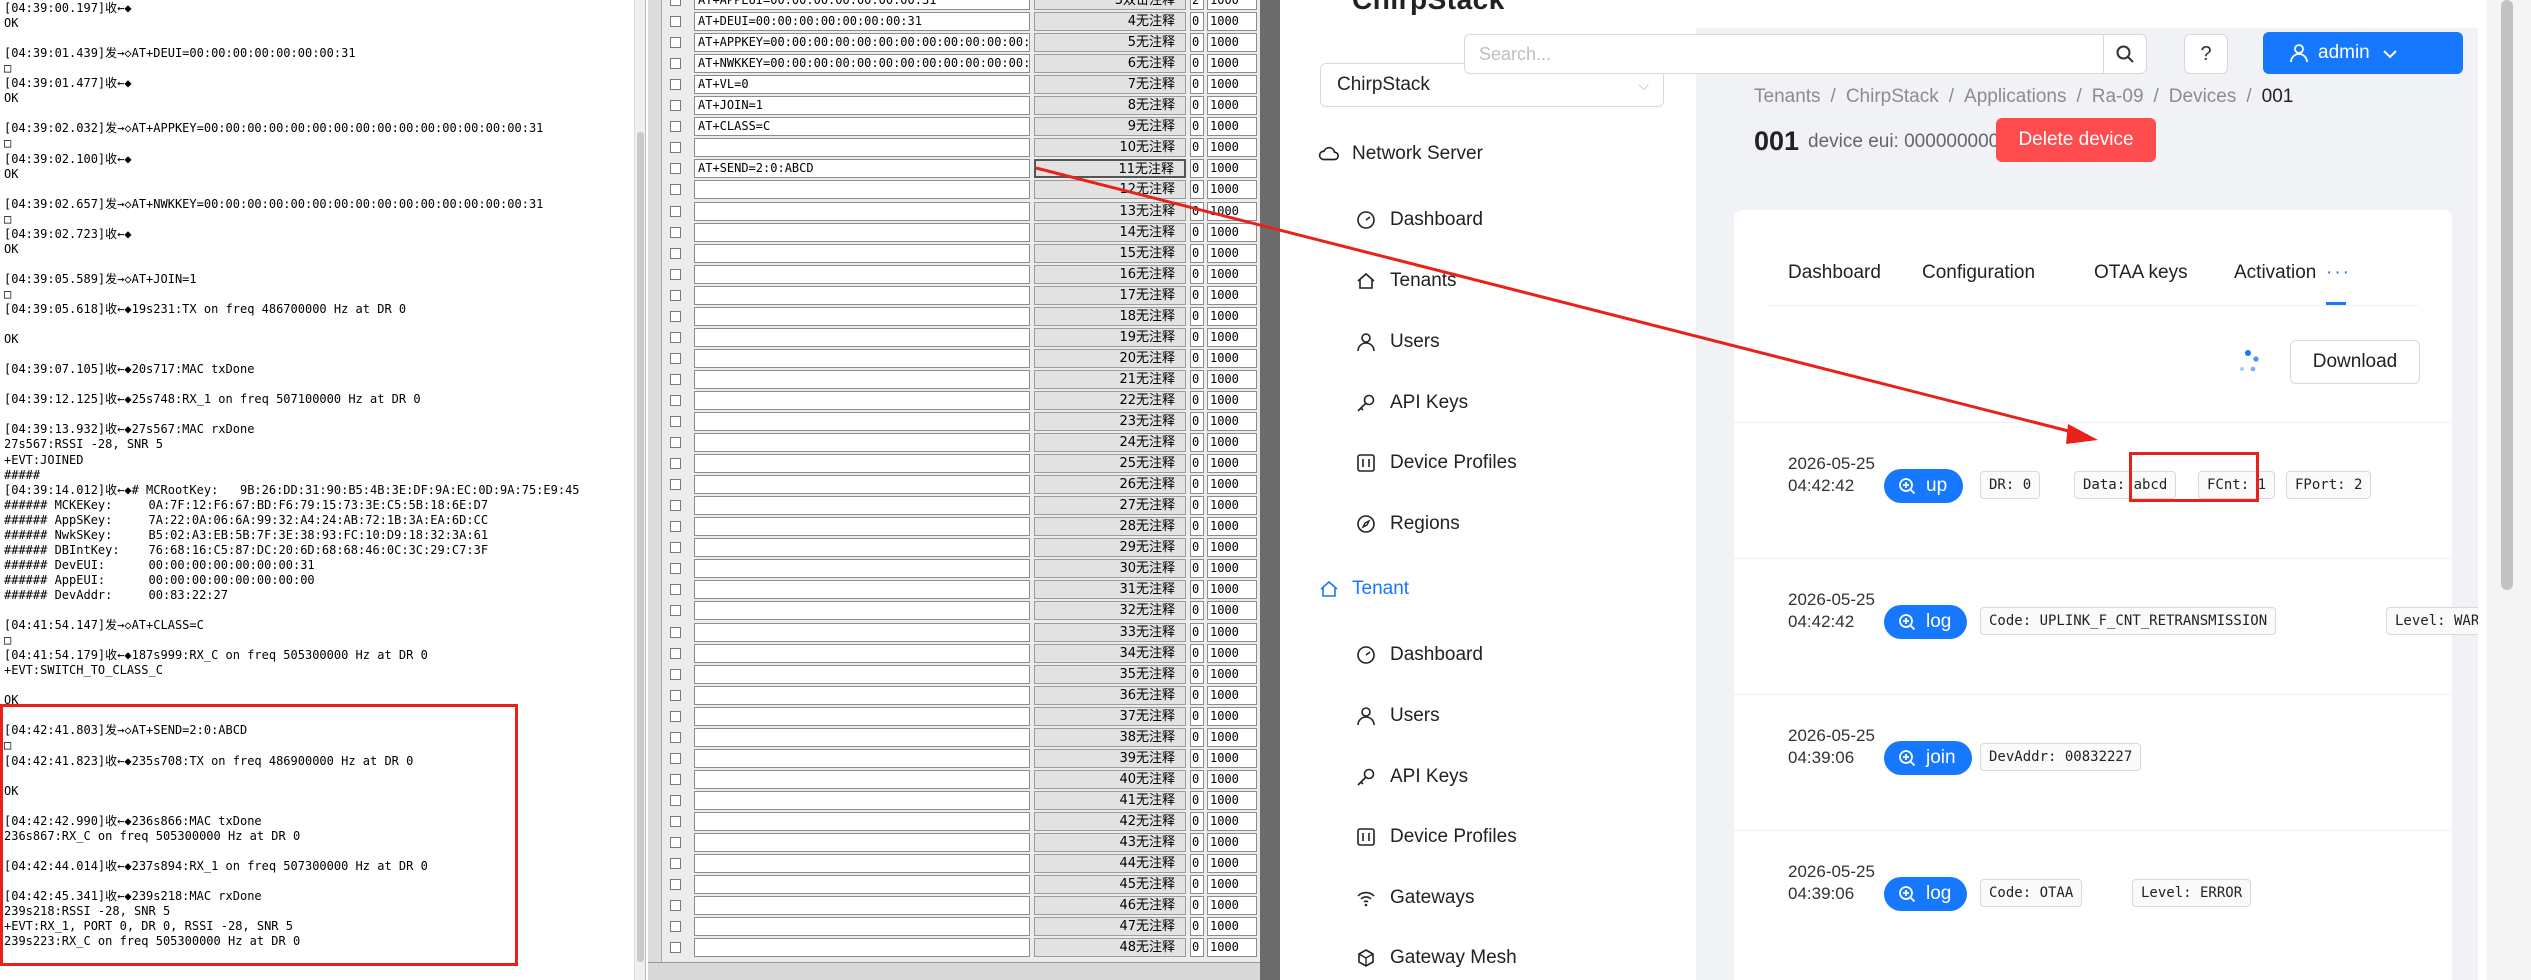 The image size is (2531, 980). Describe the element at coordinates (1892, 96) in the screenshot. I see `breadcrumb-chirpstack: ChirpStack` at that location.